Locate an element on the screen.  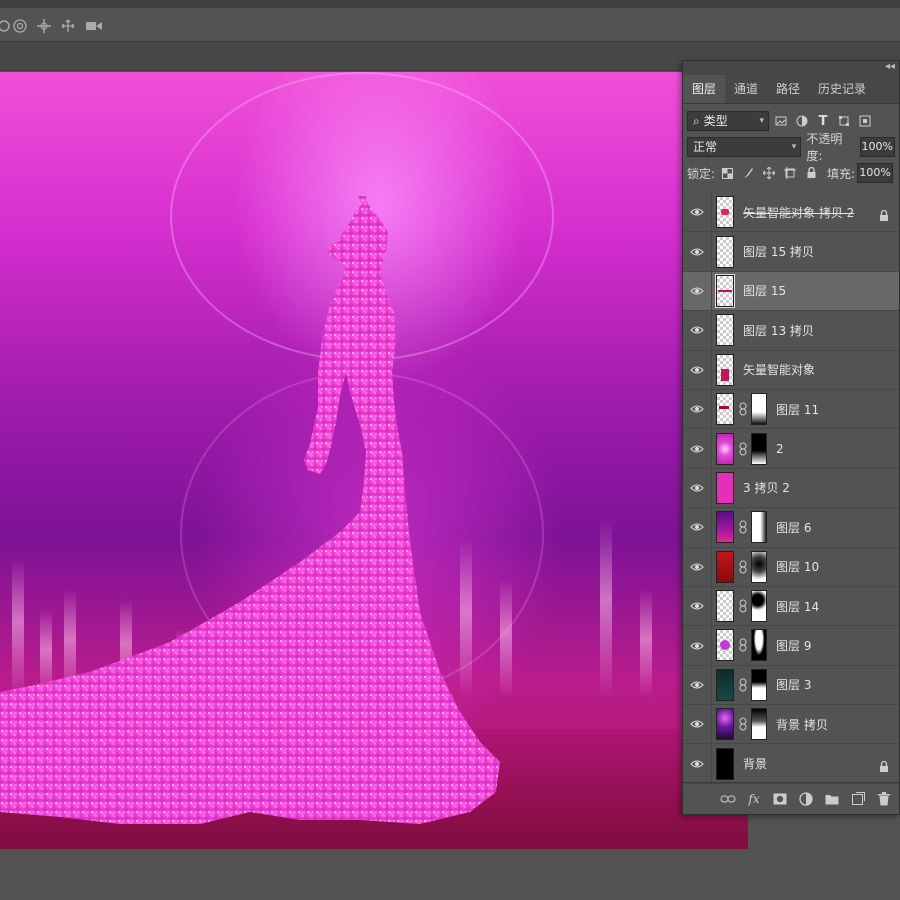
lock-row: 锁定: 填充: 100% is located at coordinates (791, 173).